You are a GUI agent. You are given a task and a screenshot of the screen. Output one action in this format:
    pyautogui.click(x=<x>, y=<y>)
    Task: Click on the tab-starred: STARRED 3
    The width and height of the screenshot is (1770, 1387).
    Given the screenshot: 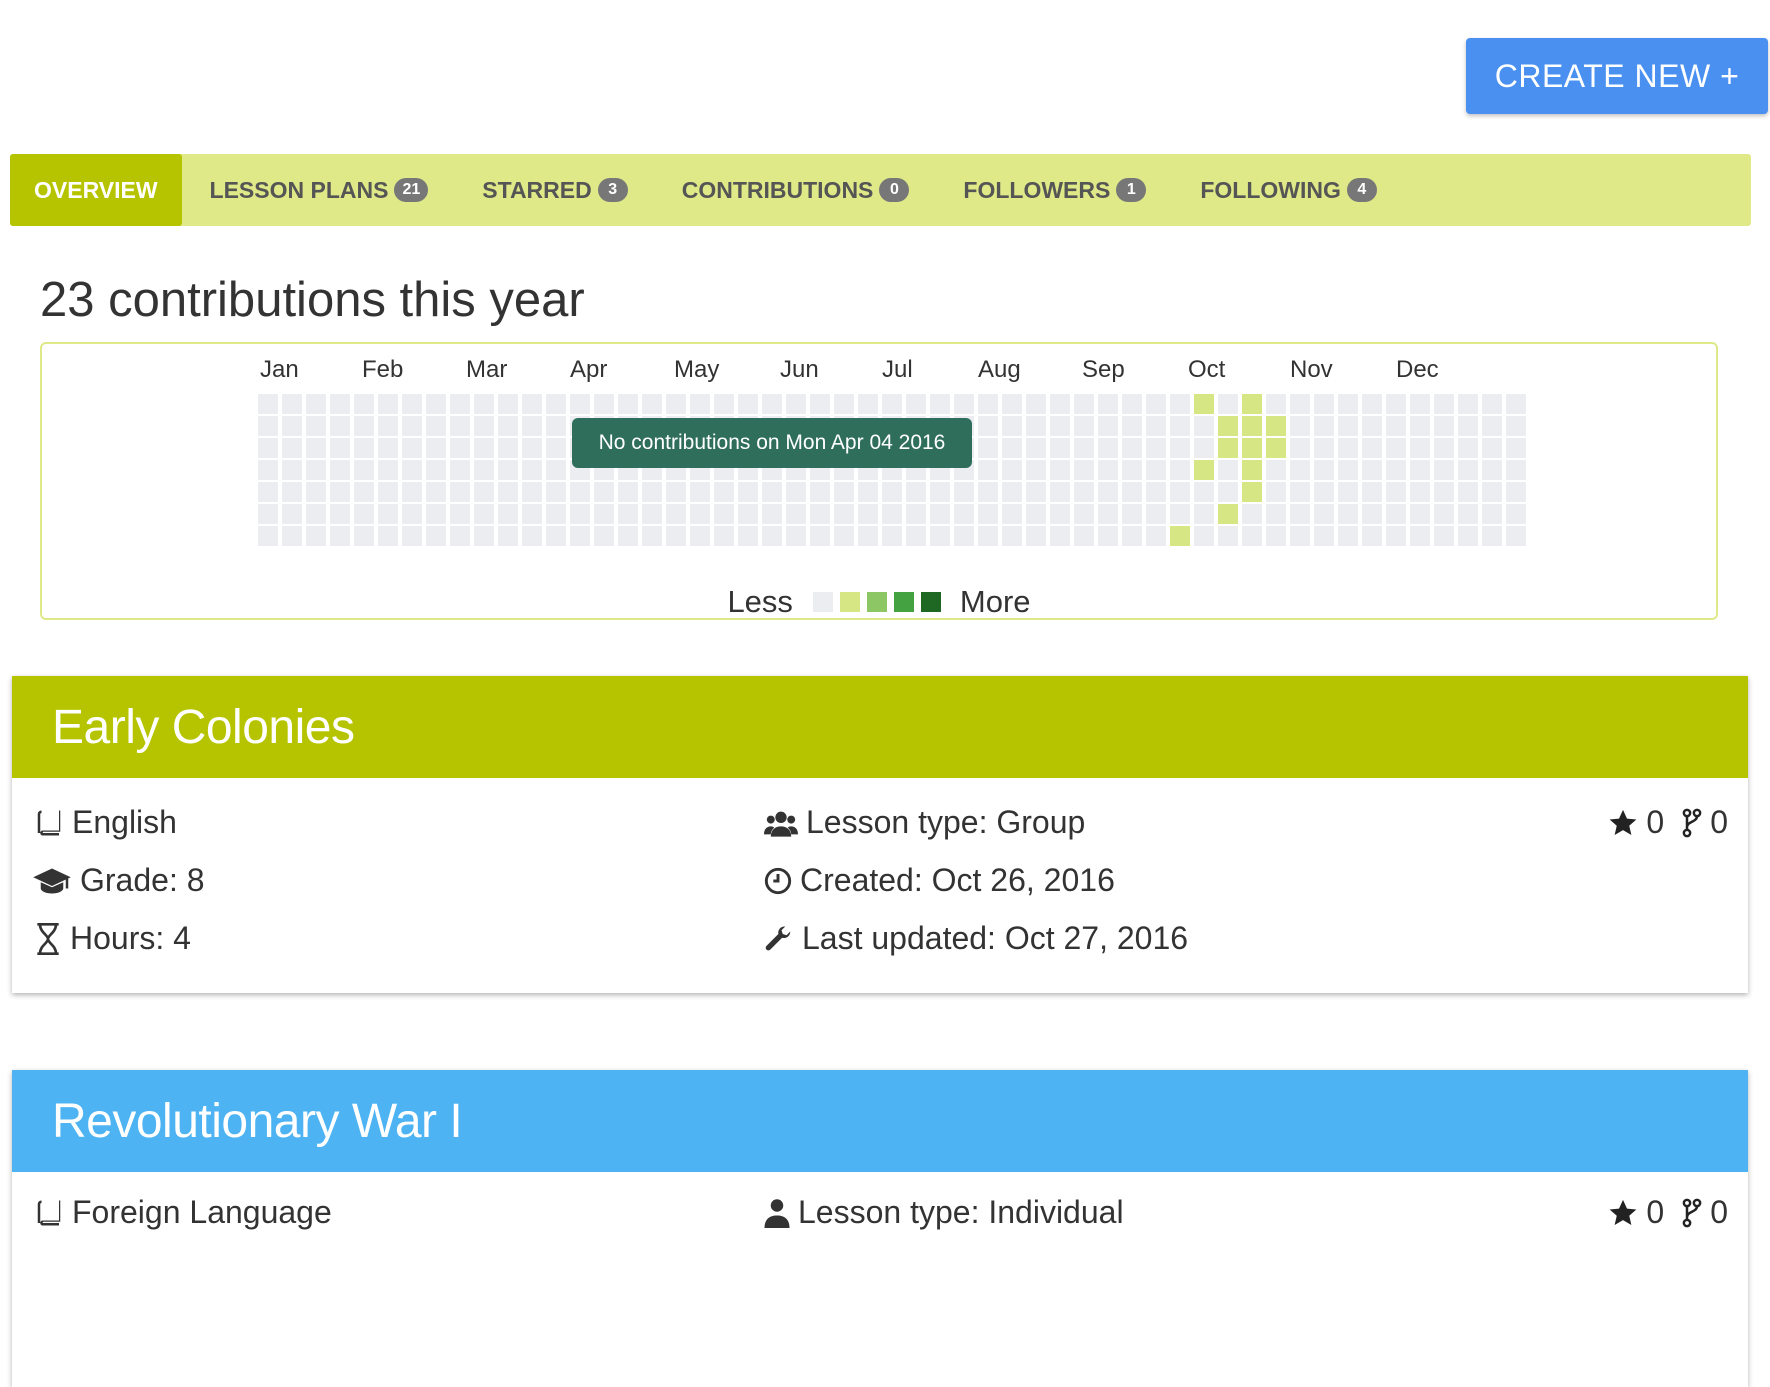 What is the action you would take?
    pyautogui.click(x=555, y=190)
    